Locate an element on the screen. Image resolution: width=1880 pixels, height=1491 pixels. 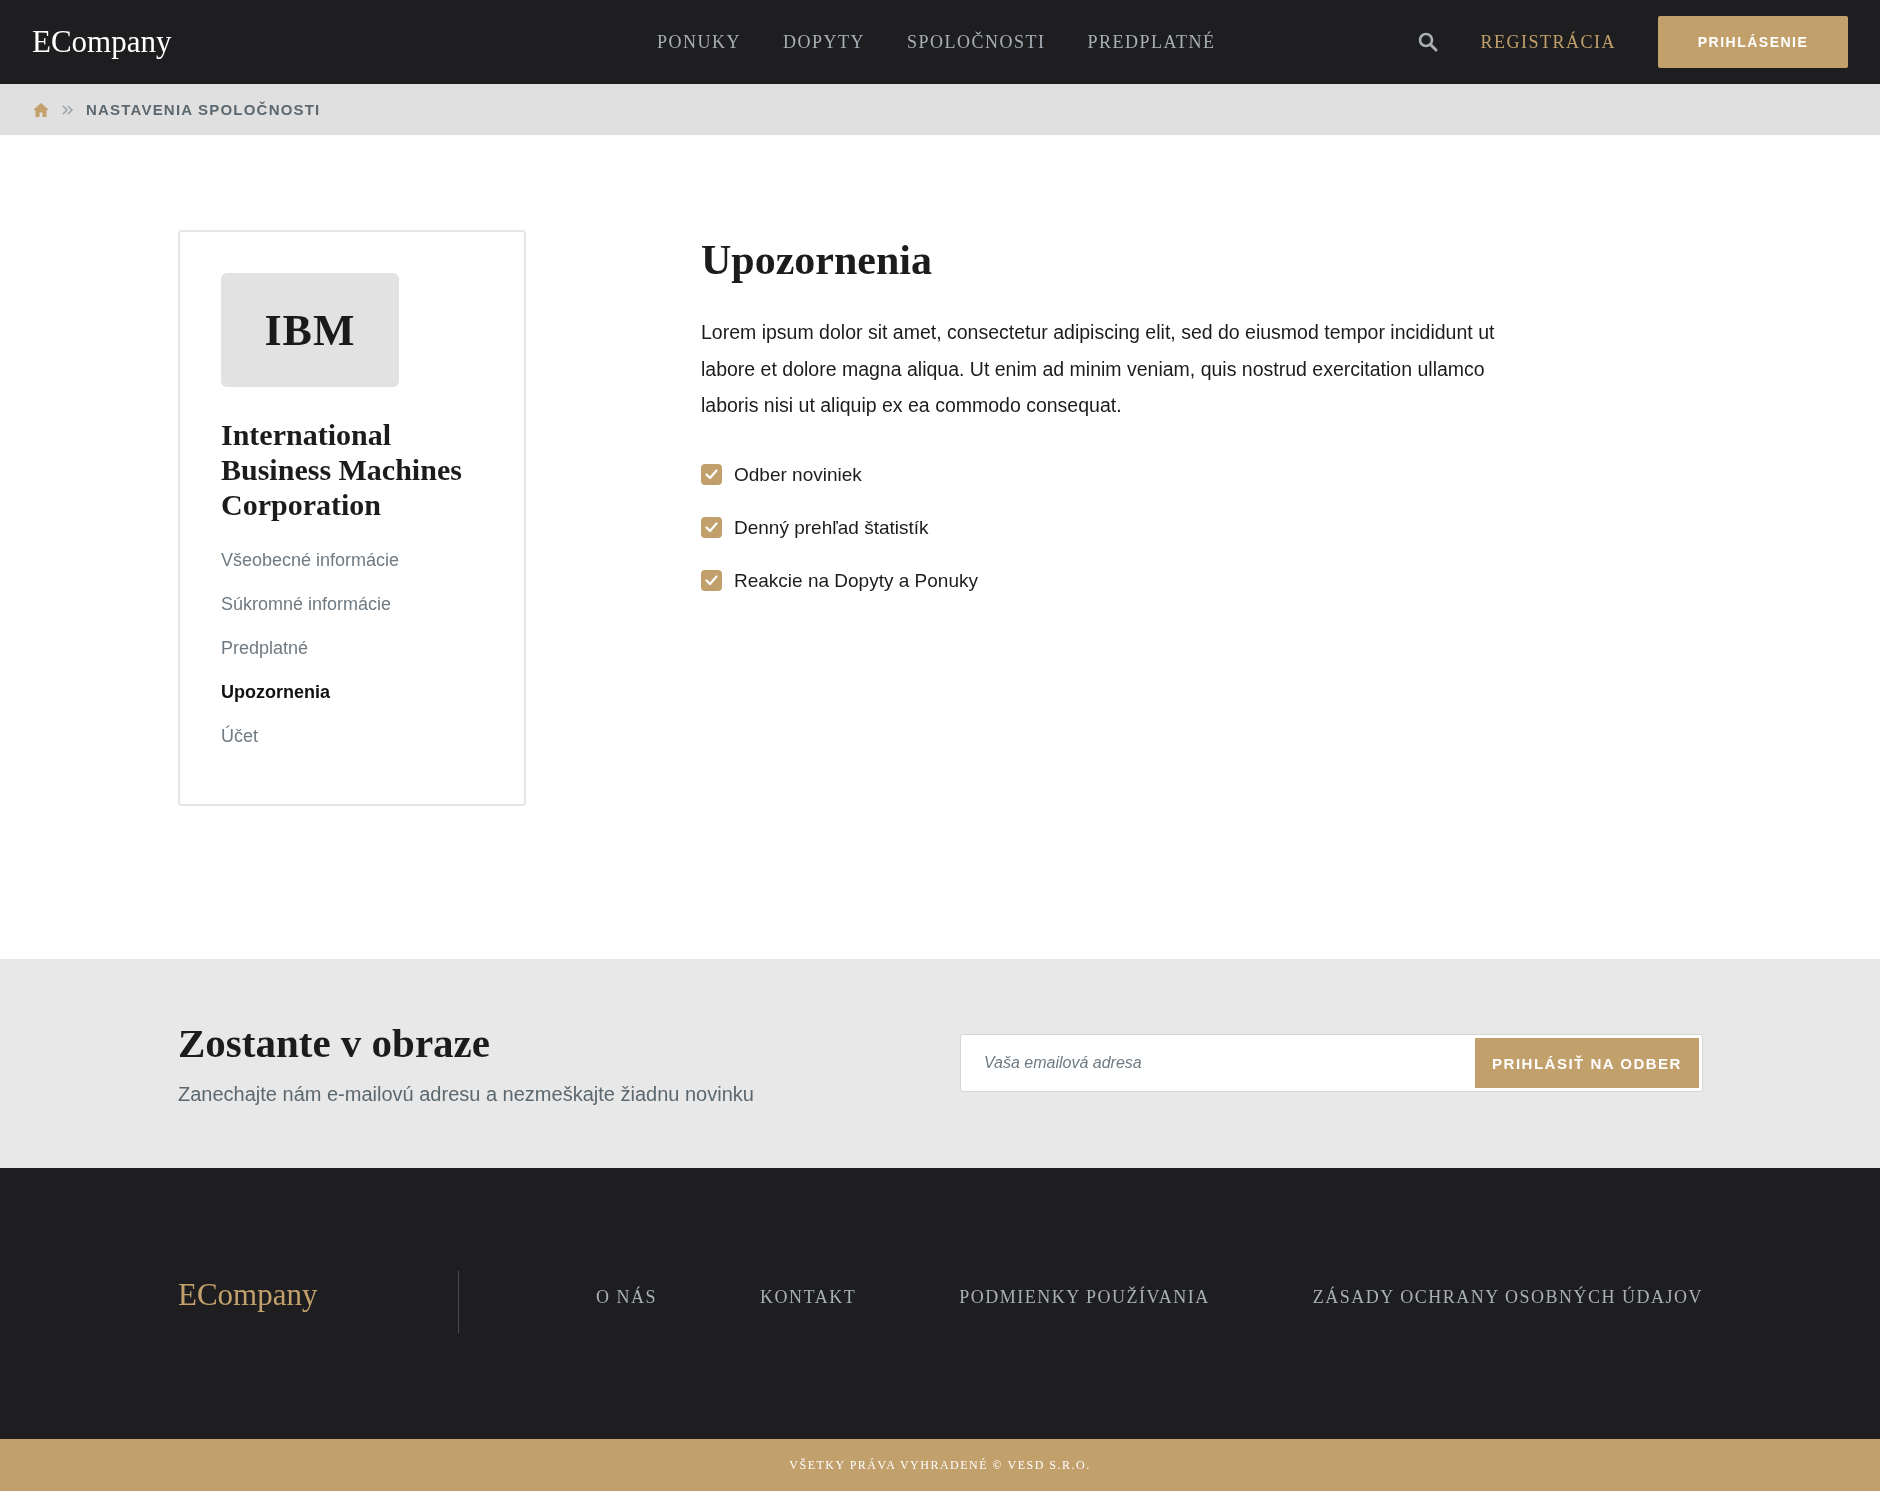
company-logo: IBM is located at coordinates (310, 330).